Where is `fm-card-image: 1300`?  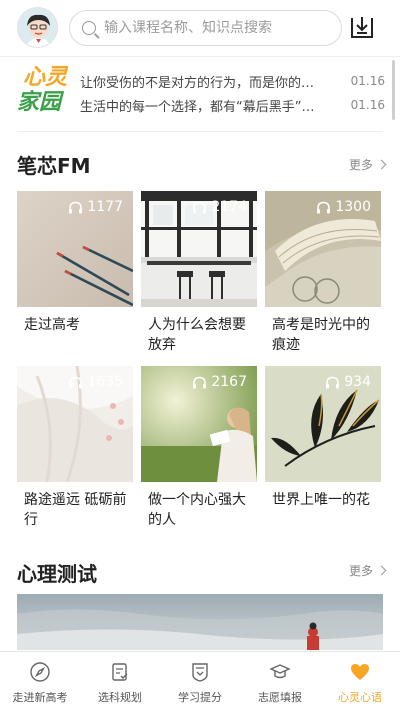
fm-card-image: 1300 is located at coordinates (323, 249).